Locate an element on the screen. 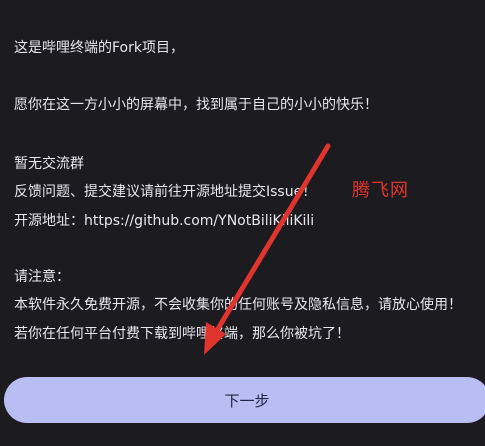 This screenshot has width=485, height=446. intro-line-1: 这是哔哩终端的Fork项目， is located at coordinates (99, 48).